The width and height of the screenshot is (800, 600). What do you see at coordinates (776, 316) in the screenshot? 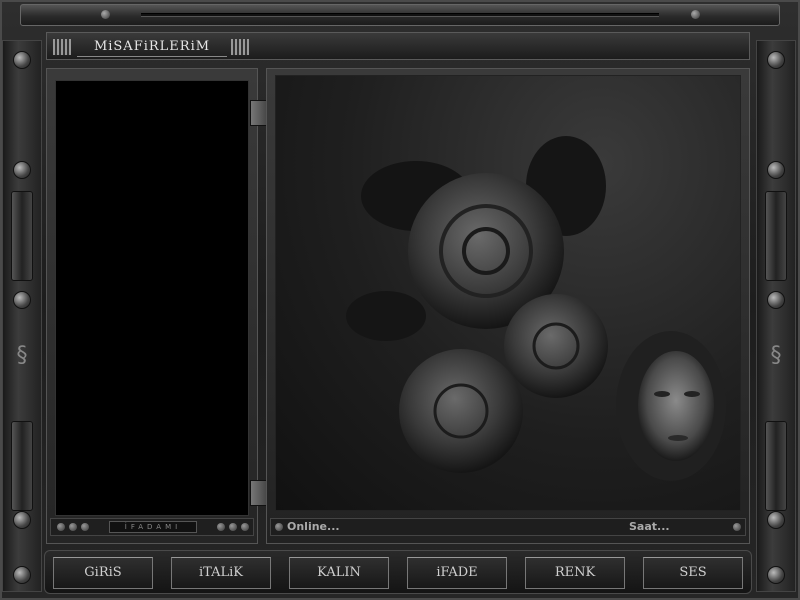
I see `right-ornament-column: §` at bounding box center [776, 316].